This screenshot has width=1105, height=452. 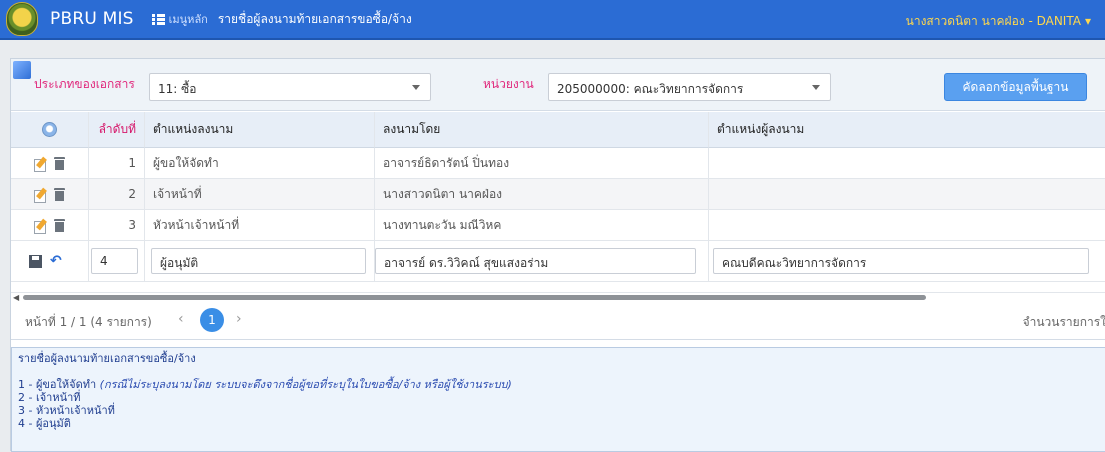 What do you see at coordinates (117, 225) in the screenshot?
I see `cell-no: 3` at bounding box center [117, 225].